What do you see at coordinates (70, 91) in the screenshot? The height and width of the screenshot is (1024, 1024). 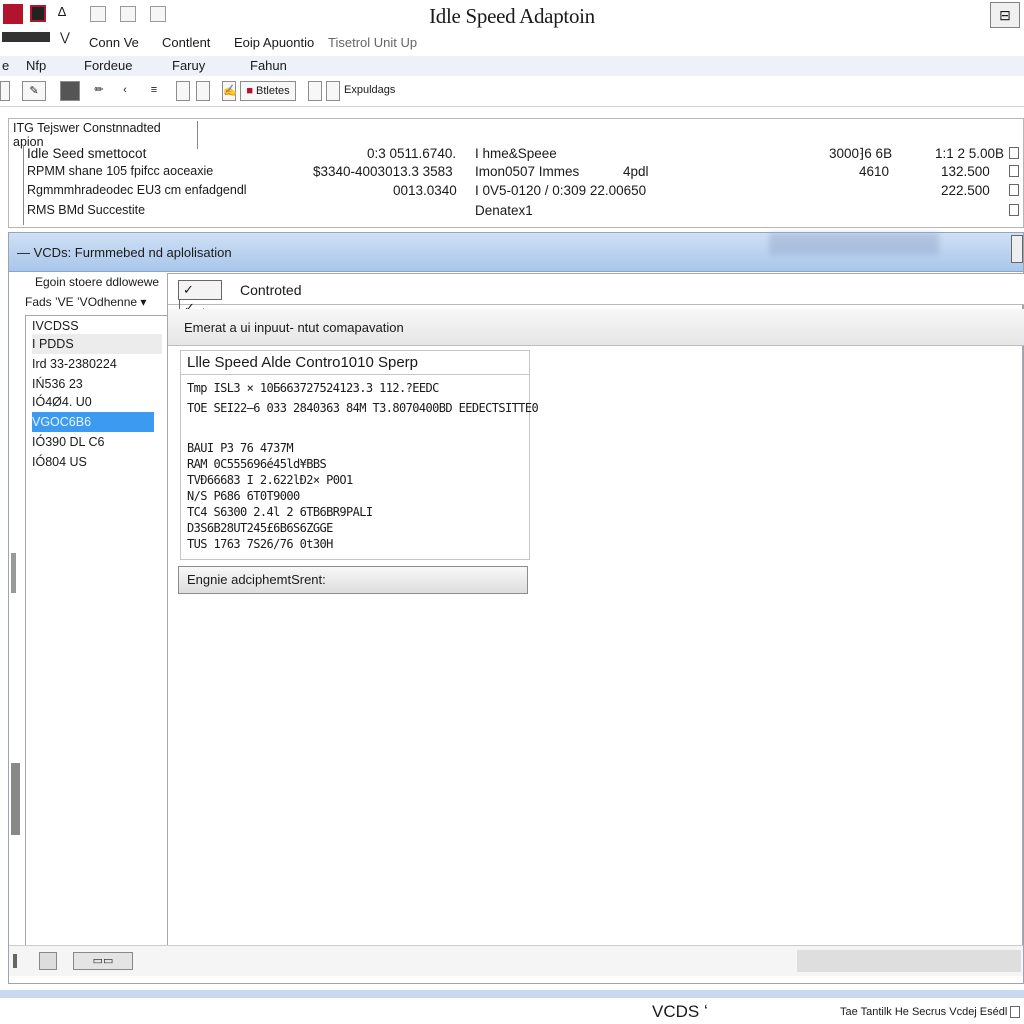 I see `image-icon` at bounding box center [70, 91].